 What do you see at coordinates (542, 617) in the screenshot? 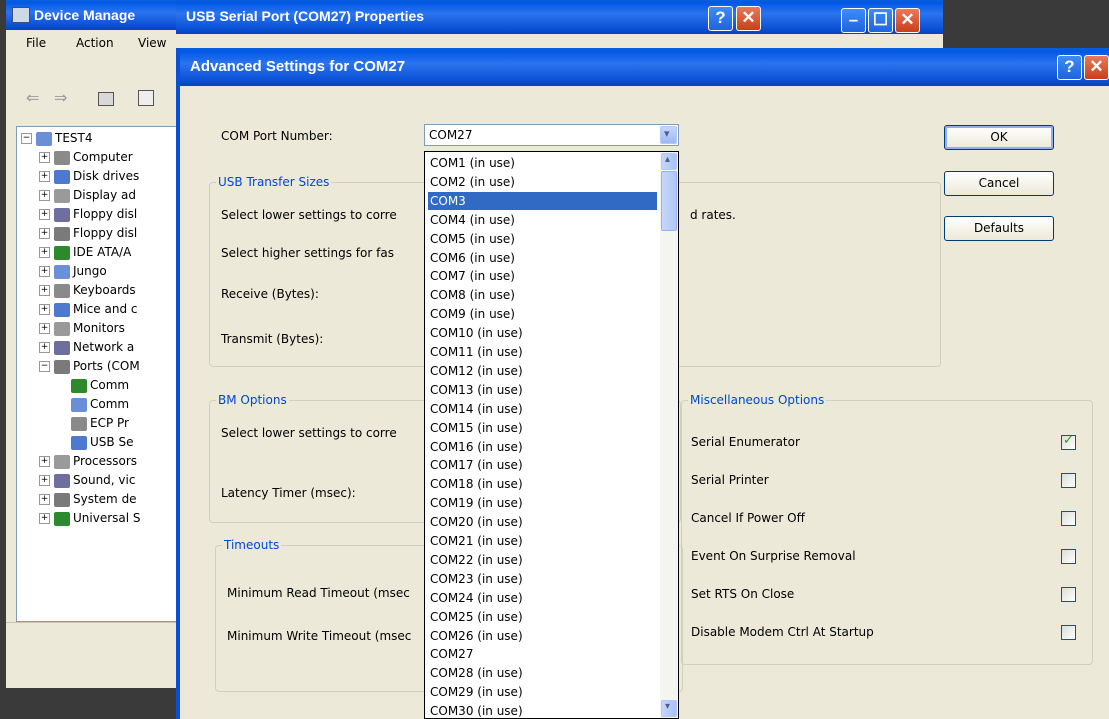
I see `com-port-option: COM25 (in use)` at bounding box center [542, 617].